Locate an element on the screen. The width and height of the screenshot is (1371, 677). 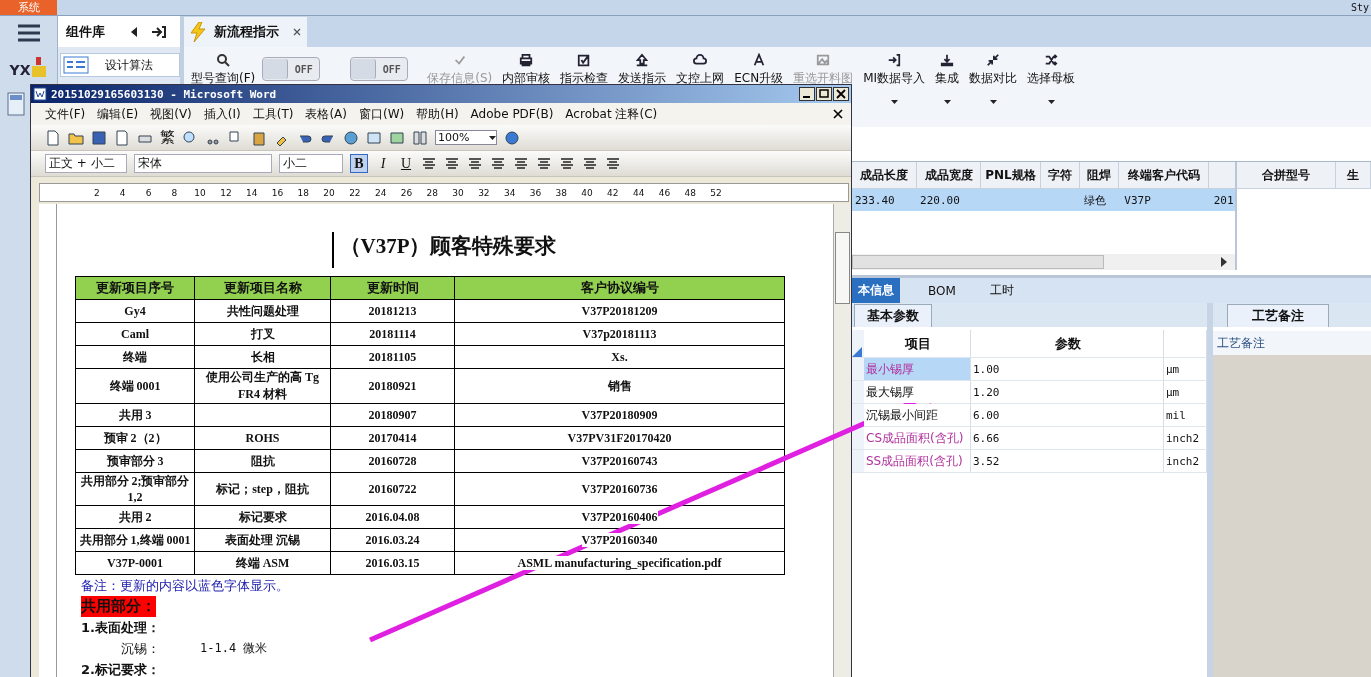
spreadsheet-icon is located at coordinates (397, 137).